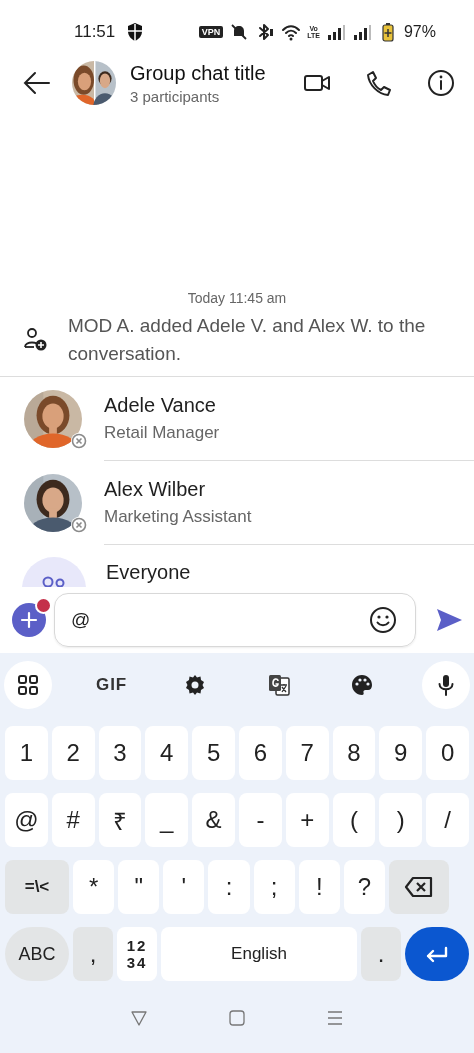 This screenshot has width=474, height=1053. What do you see at coordinates (274, 887) in the screenshot?
I see `keyboard-key: ;` at bounding box center [274, 887].